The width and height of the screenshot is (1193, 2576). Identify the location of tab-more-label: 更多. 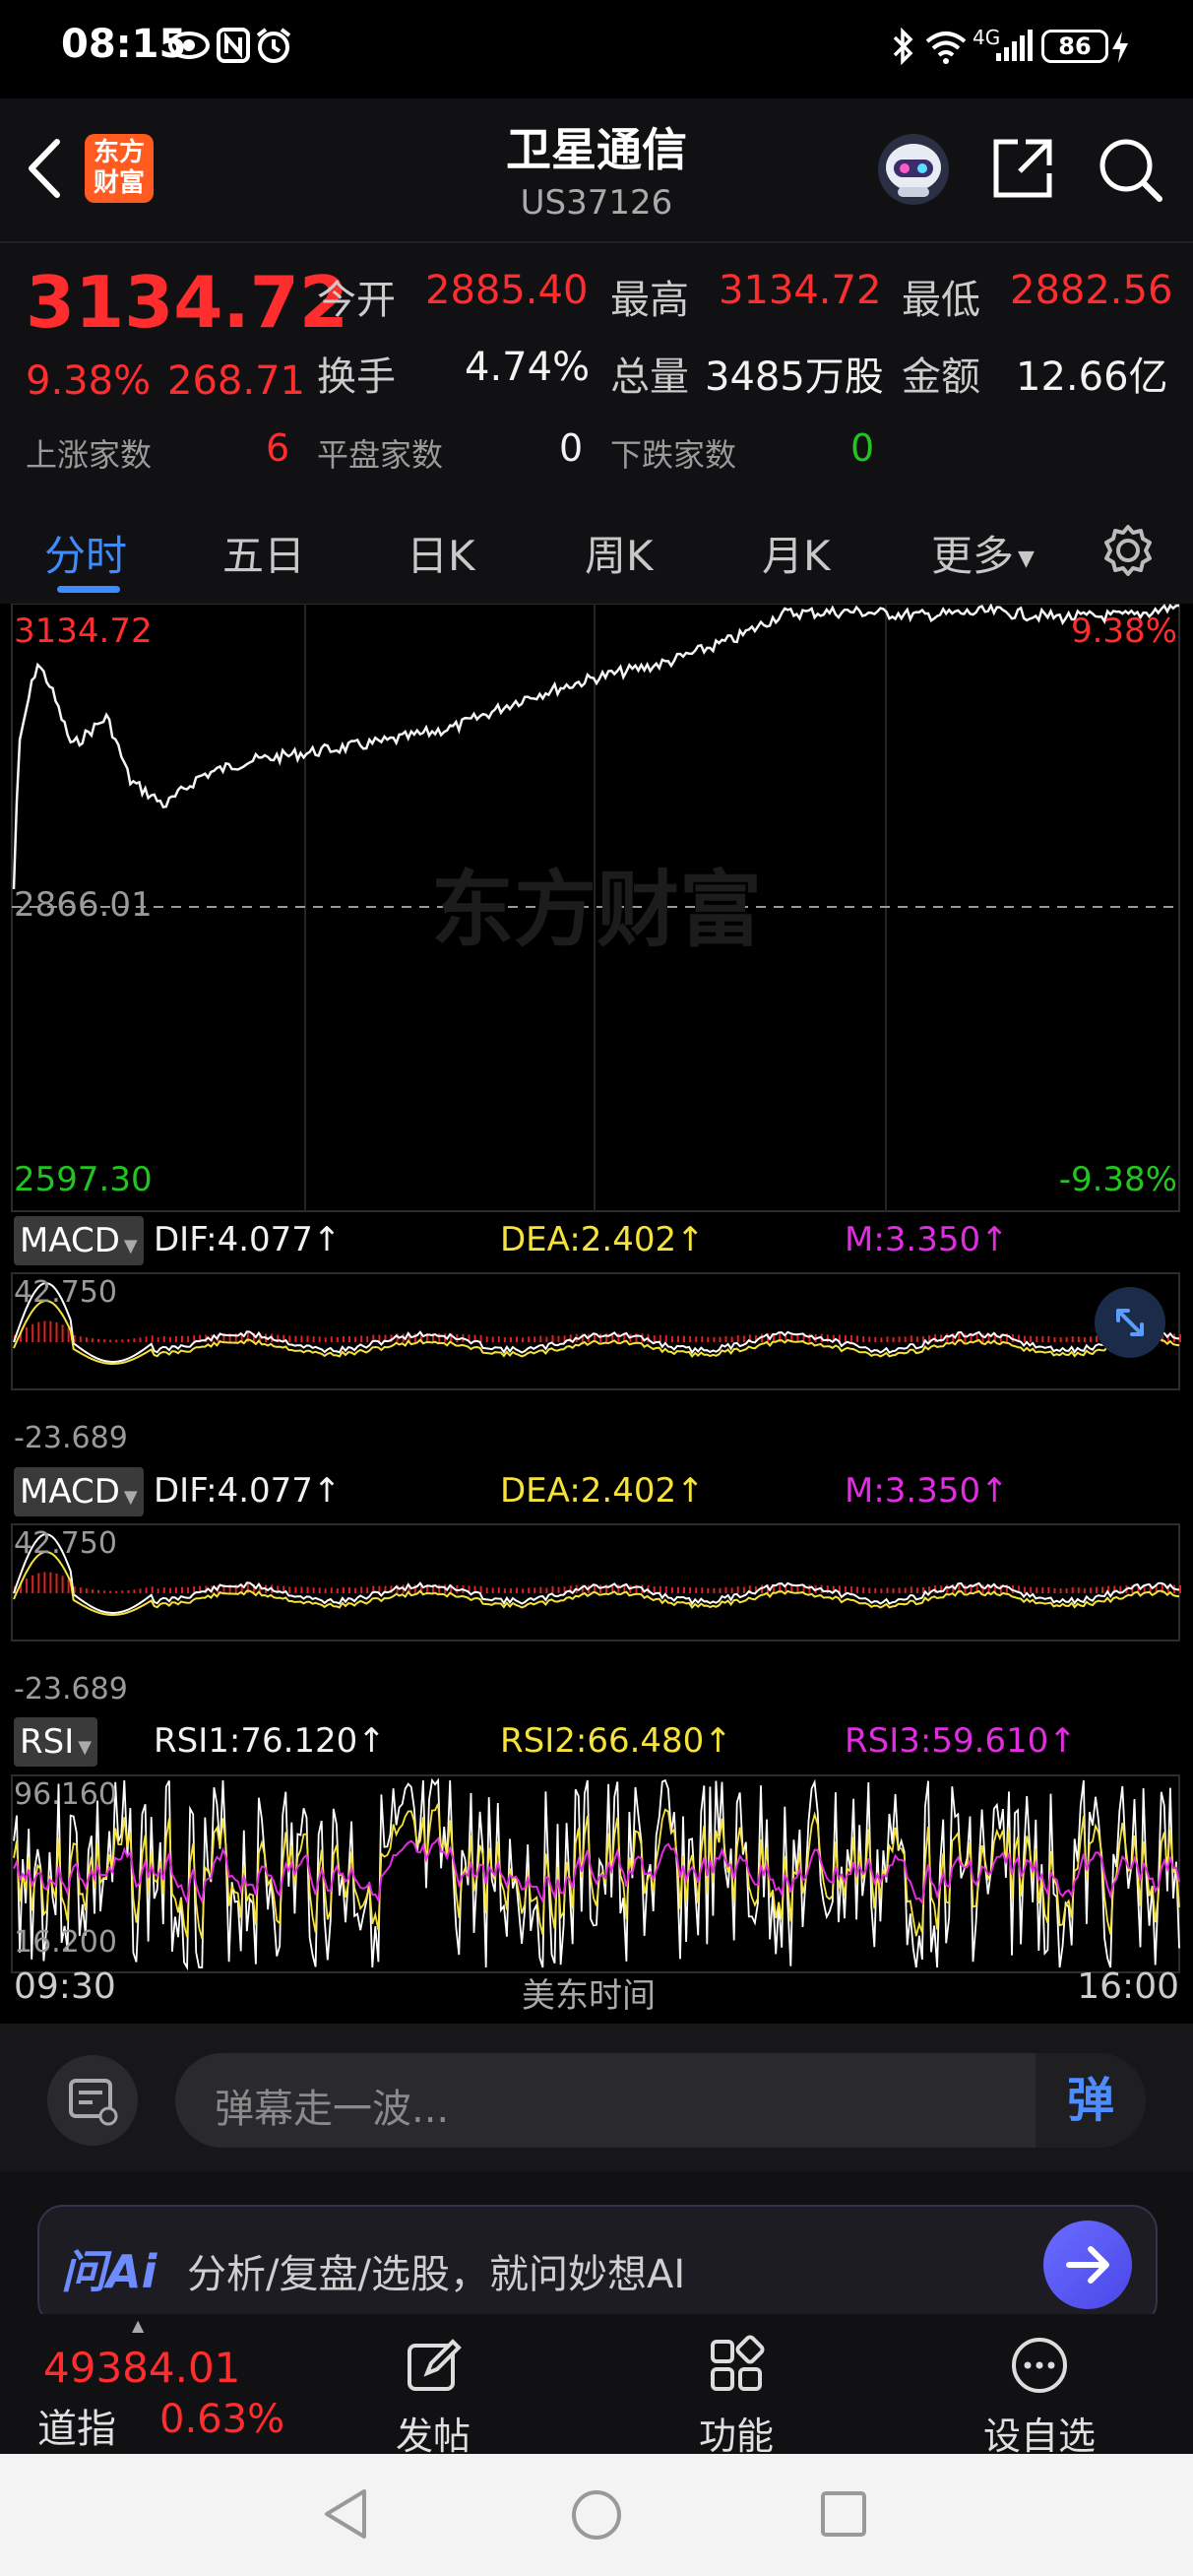
(973, 556).